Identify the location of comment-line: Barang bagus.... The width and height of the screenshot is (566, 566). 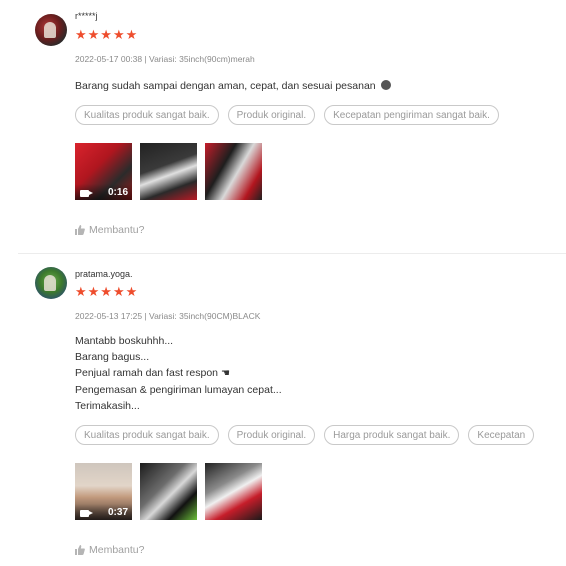
(112, 357).